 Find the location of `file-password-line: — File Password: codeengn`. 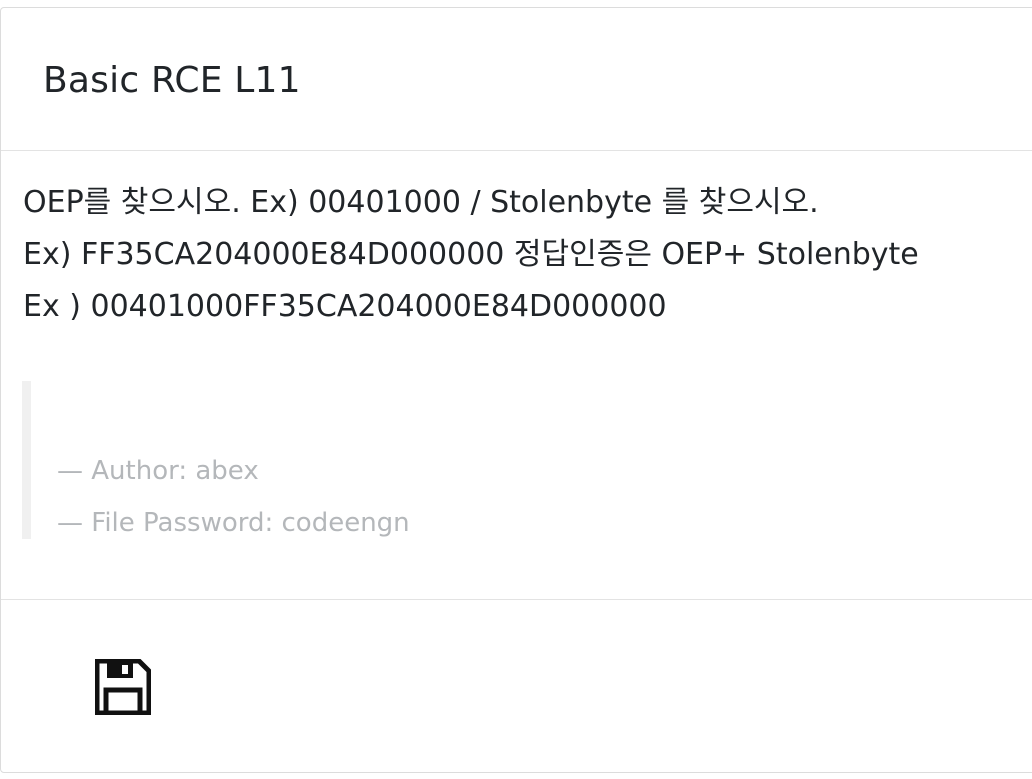

file-password-line: — File Password: codeengn is located at coordinates (233, 523).